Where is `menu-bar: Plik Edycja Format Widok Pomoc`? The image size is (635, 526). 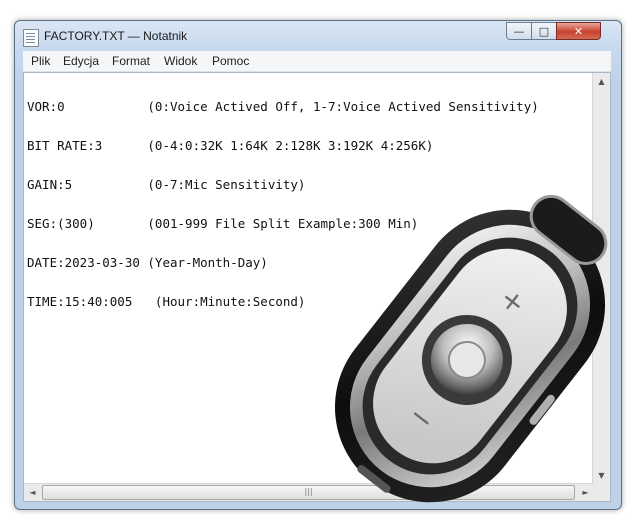 menu-bar: Plik Edycja Format Widok Pomoc is located at coordinates (317, 61).